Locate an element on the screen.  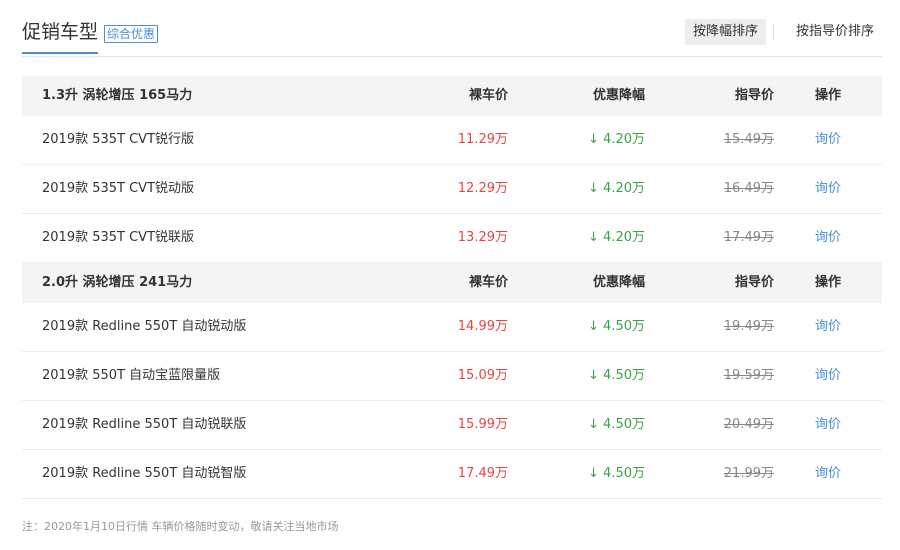
model-name: 2019款 535T CVT锐联版 is located at coordinates (118, 238).